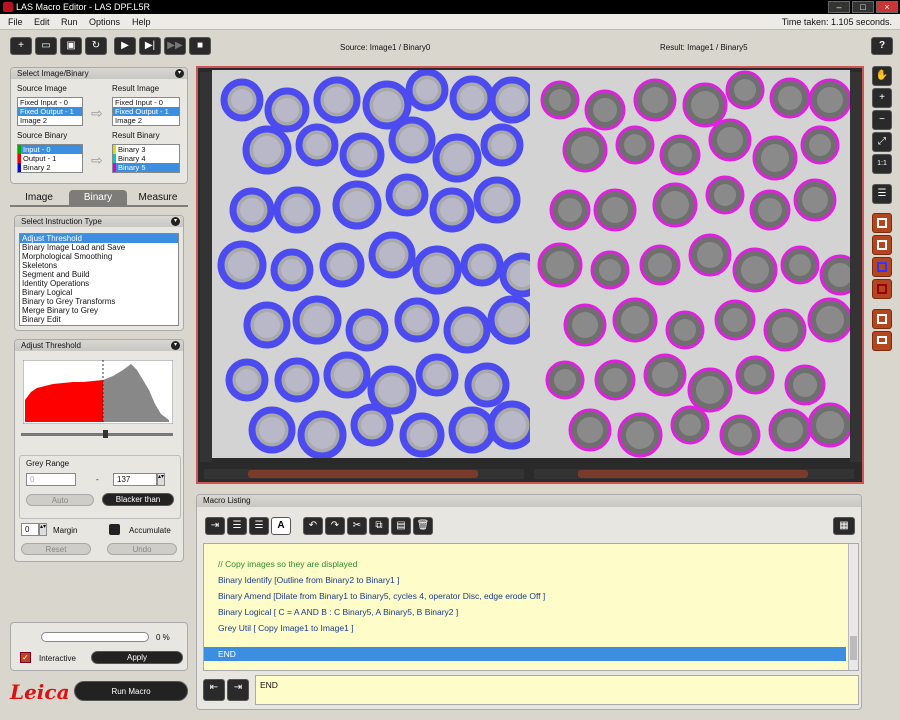 The image size is (900, 720). Describe the element at coordinates (175, 46) in the screenshot. I see `step-over-icon: ▶▶` at that location.